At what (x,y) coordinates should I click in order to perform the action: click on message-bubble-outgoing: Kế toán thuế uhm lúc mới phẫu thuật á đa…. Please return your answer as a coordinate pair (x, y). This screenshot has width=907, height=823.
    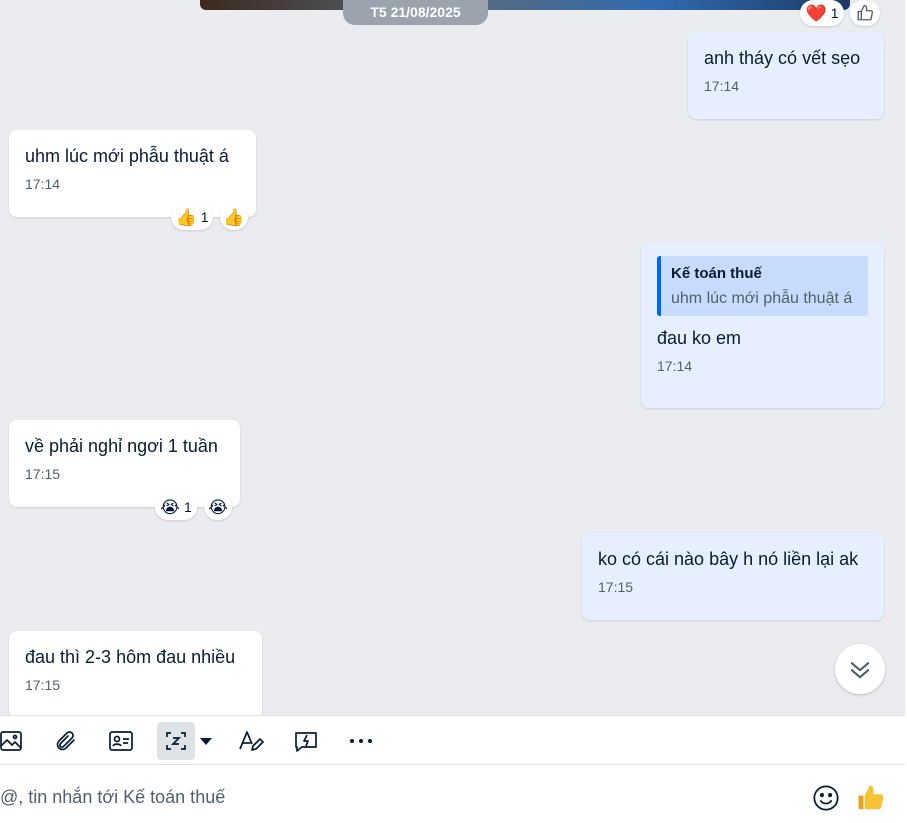
    Looking at the image, I should click on (762, 325).